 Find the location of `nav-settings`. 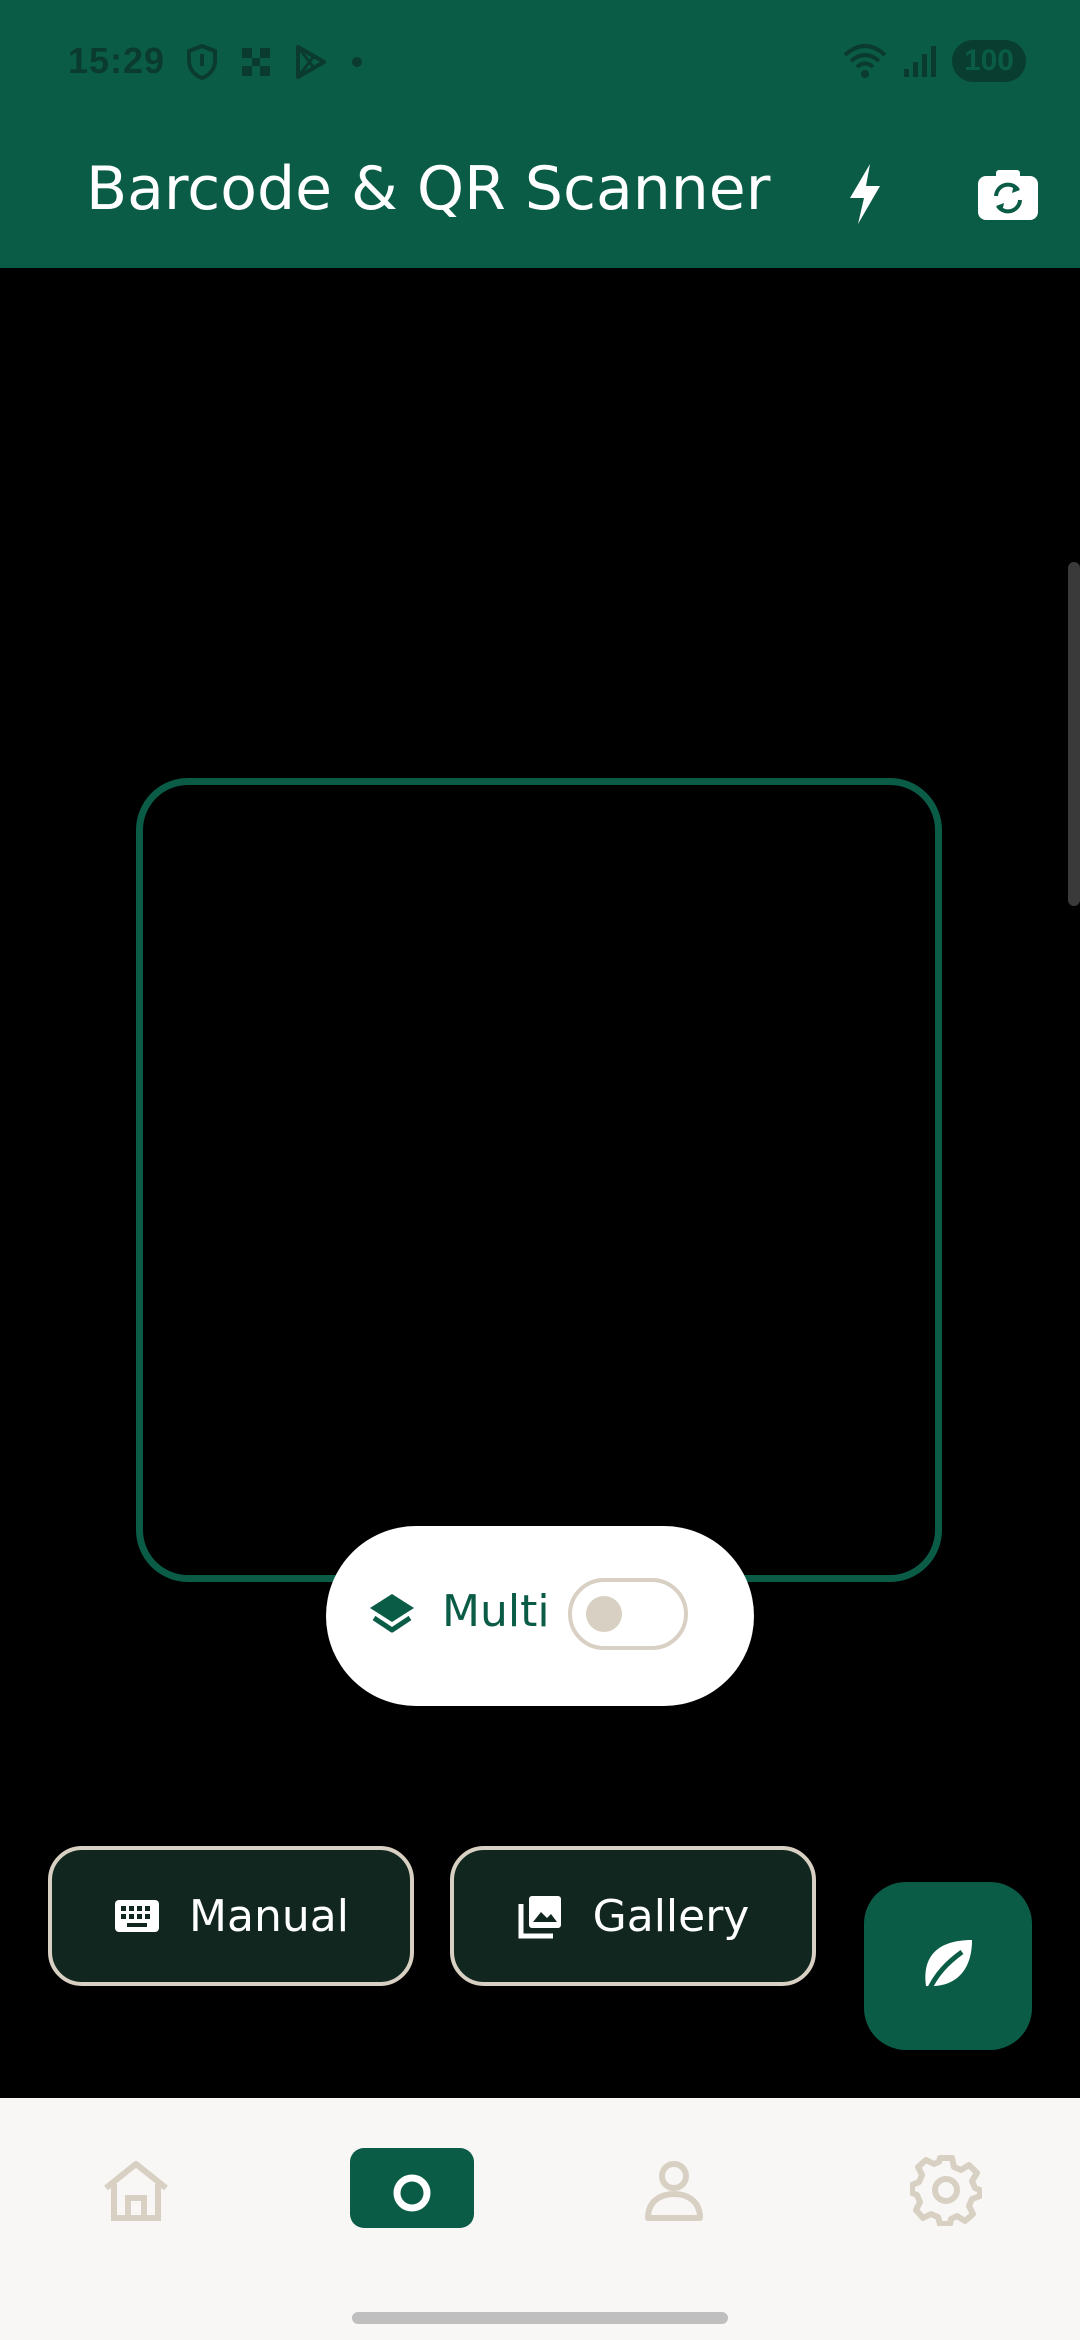

nav-settings is located at coordinates (946, 2190).